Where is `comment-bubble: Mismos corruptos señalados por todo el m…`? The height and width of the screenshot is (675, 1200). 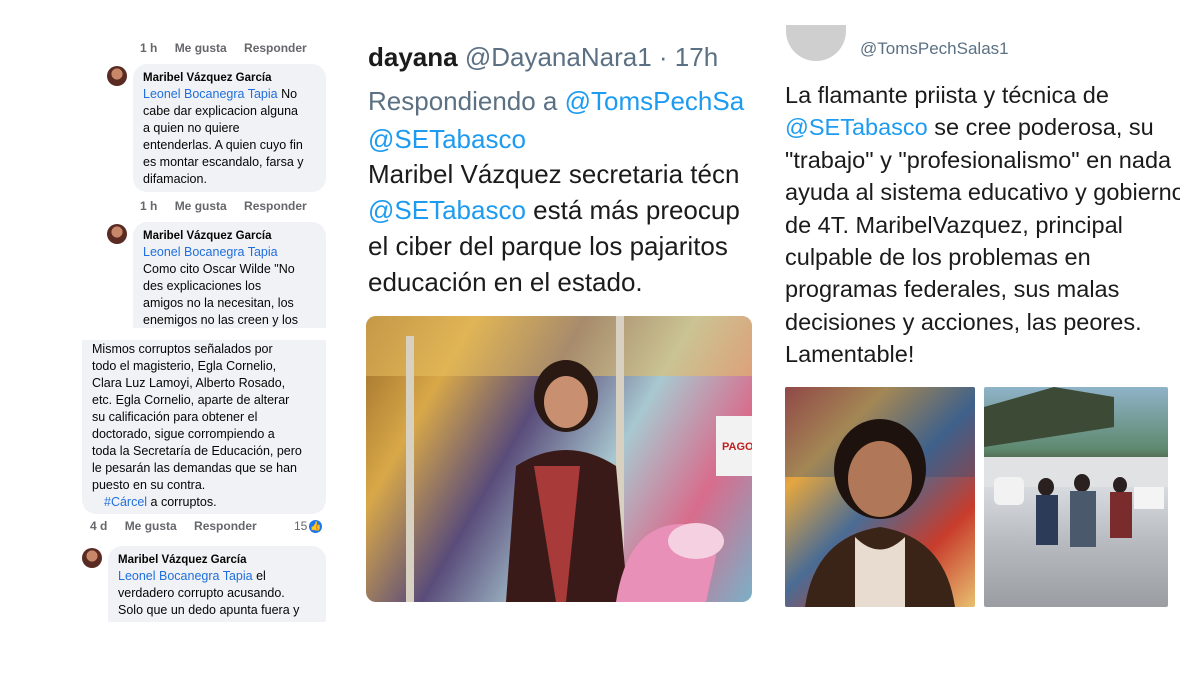 comment-bubble: Mismos corruptos señalados por todo el m… is located at coordinates (204, 427).